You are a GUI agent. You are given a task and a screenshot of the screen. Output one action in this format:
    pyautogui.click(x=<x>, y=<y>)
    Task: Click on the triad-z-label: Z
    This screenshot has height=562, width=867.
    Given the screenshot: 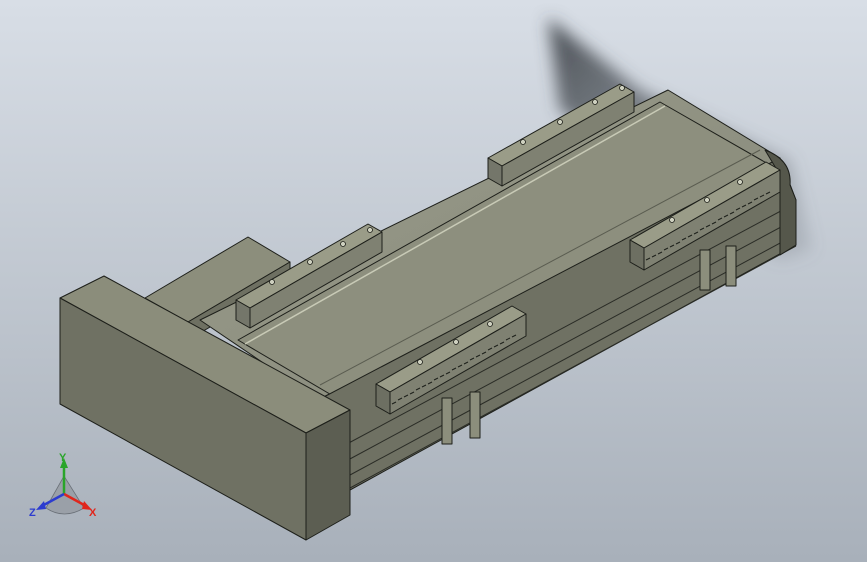 What is the action you would take?
    pyautogui.click(x=32, y=513)
    